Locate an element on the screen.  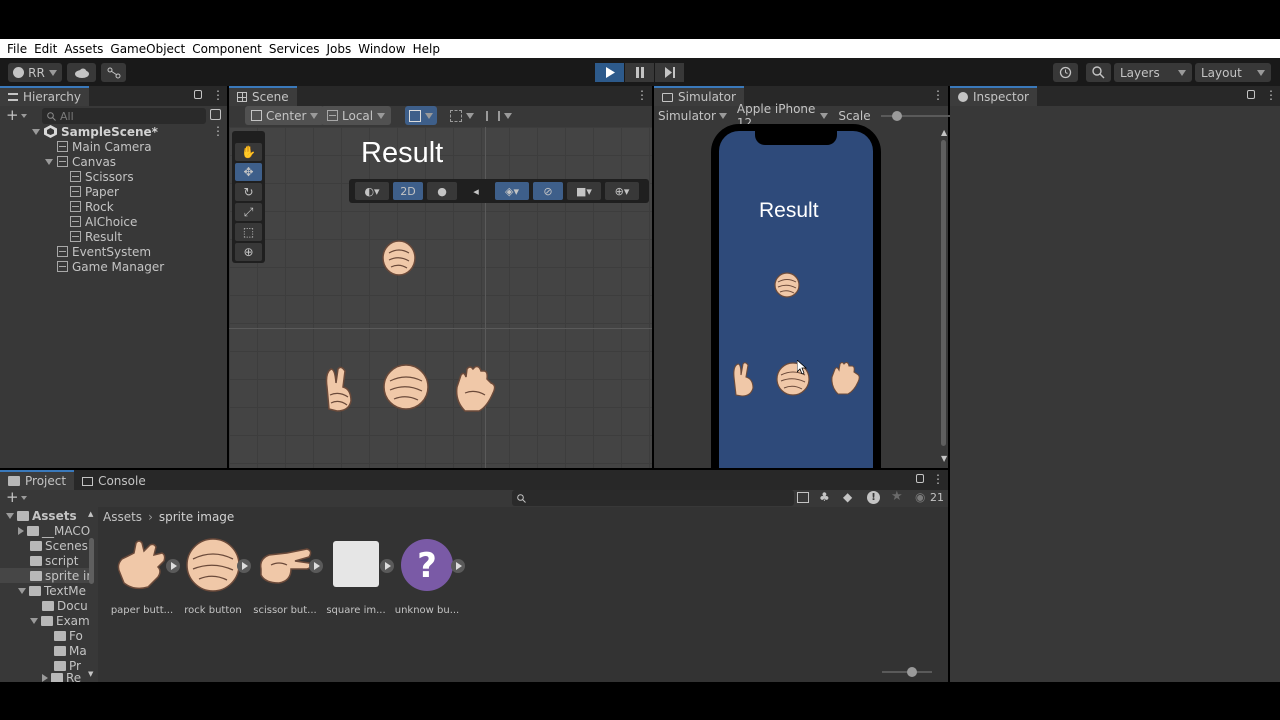
chevron-down-icon is located at coordinates (24, 116).